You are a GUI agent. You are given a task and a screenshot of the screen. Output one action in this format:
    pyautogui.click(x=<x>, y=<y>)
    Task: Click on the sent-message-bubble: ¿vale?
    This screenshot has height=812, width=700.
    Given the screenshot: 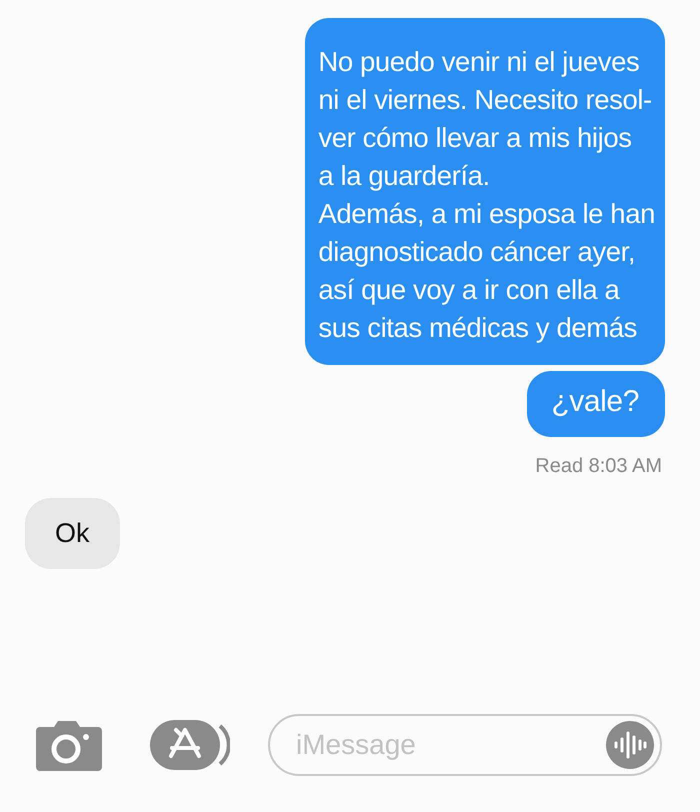 What is the action you would take?
    pyautogui.click(x=596, y=404)
    